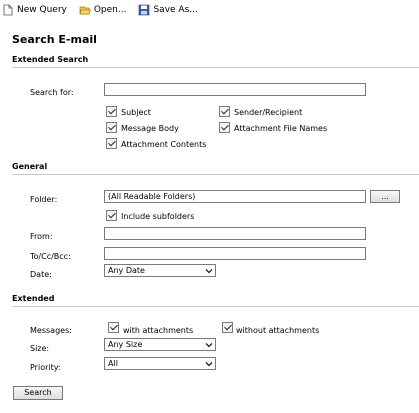 This screenshot has height=413, width=419. I want to click on sender-recipient-label: Sender/Recipient, so click(268, 112).